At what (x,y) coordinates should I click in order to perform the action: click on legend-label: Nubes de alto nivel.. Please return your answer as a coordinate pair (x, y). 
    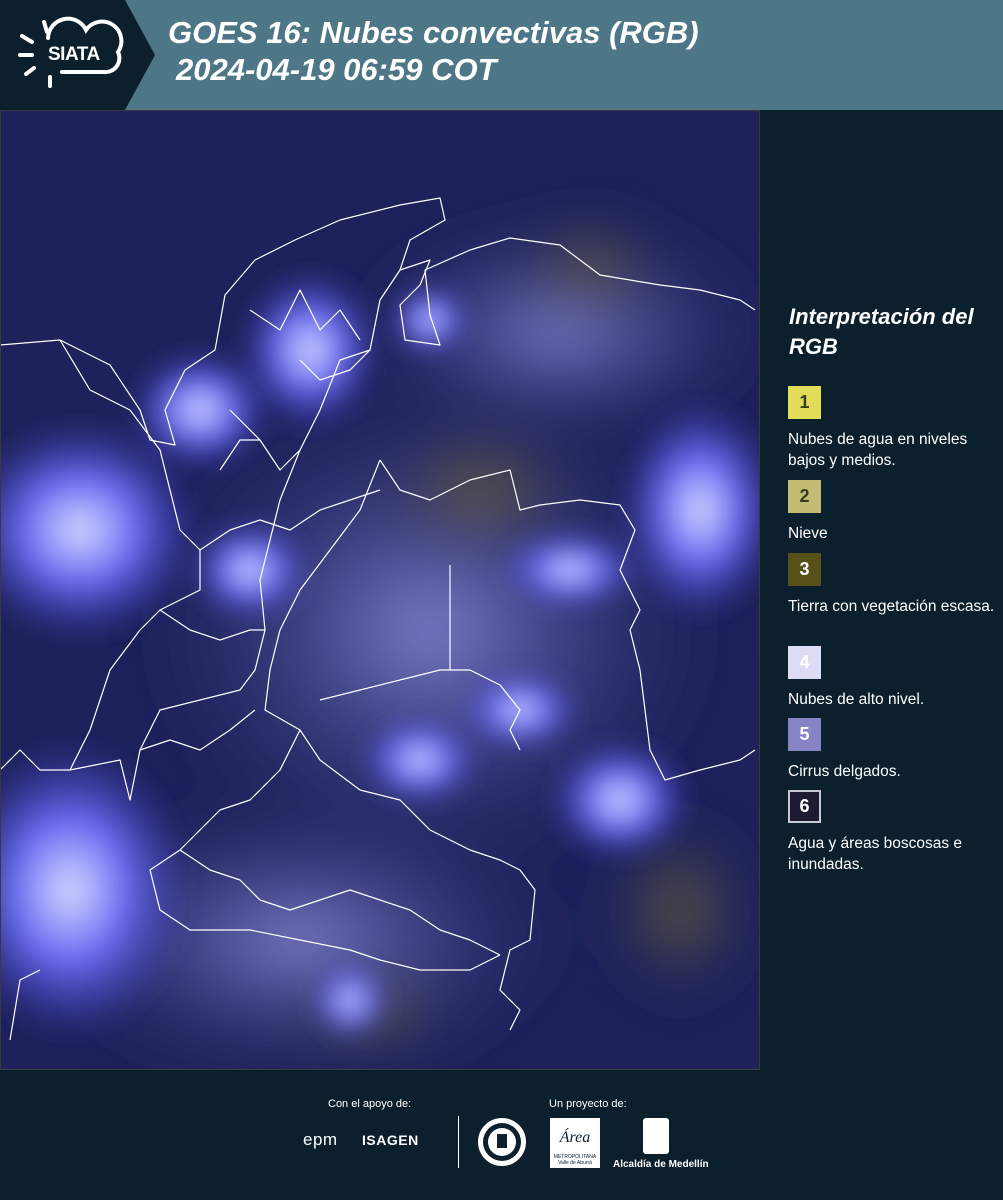
    Looking at the image, I should click on (856, 699).